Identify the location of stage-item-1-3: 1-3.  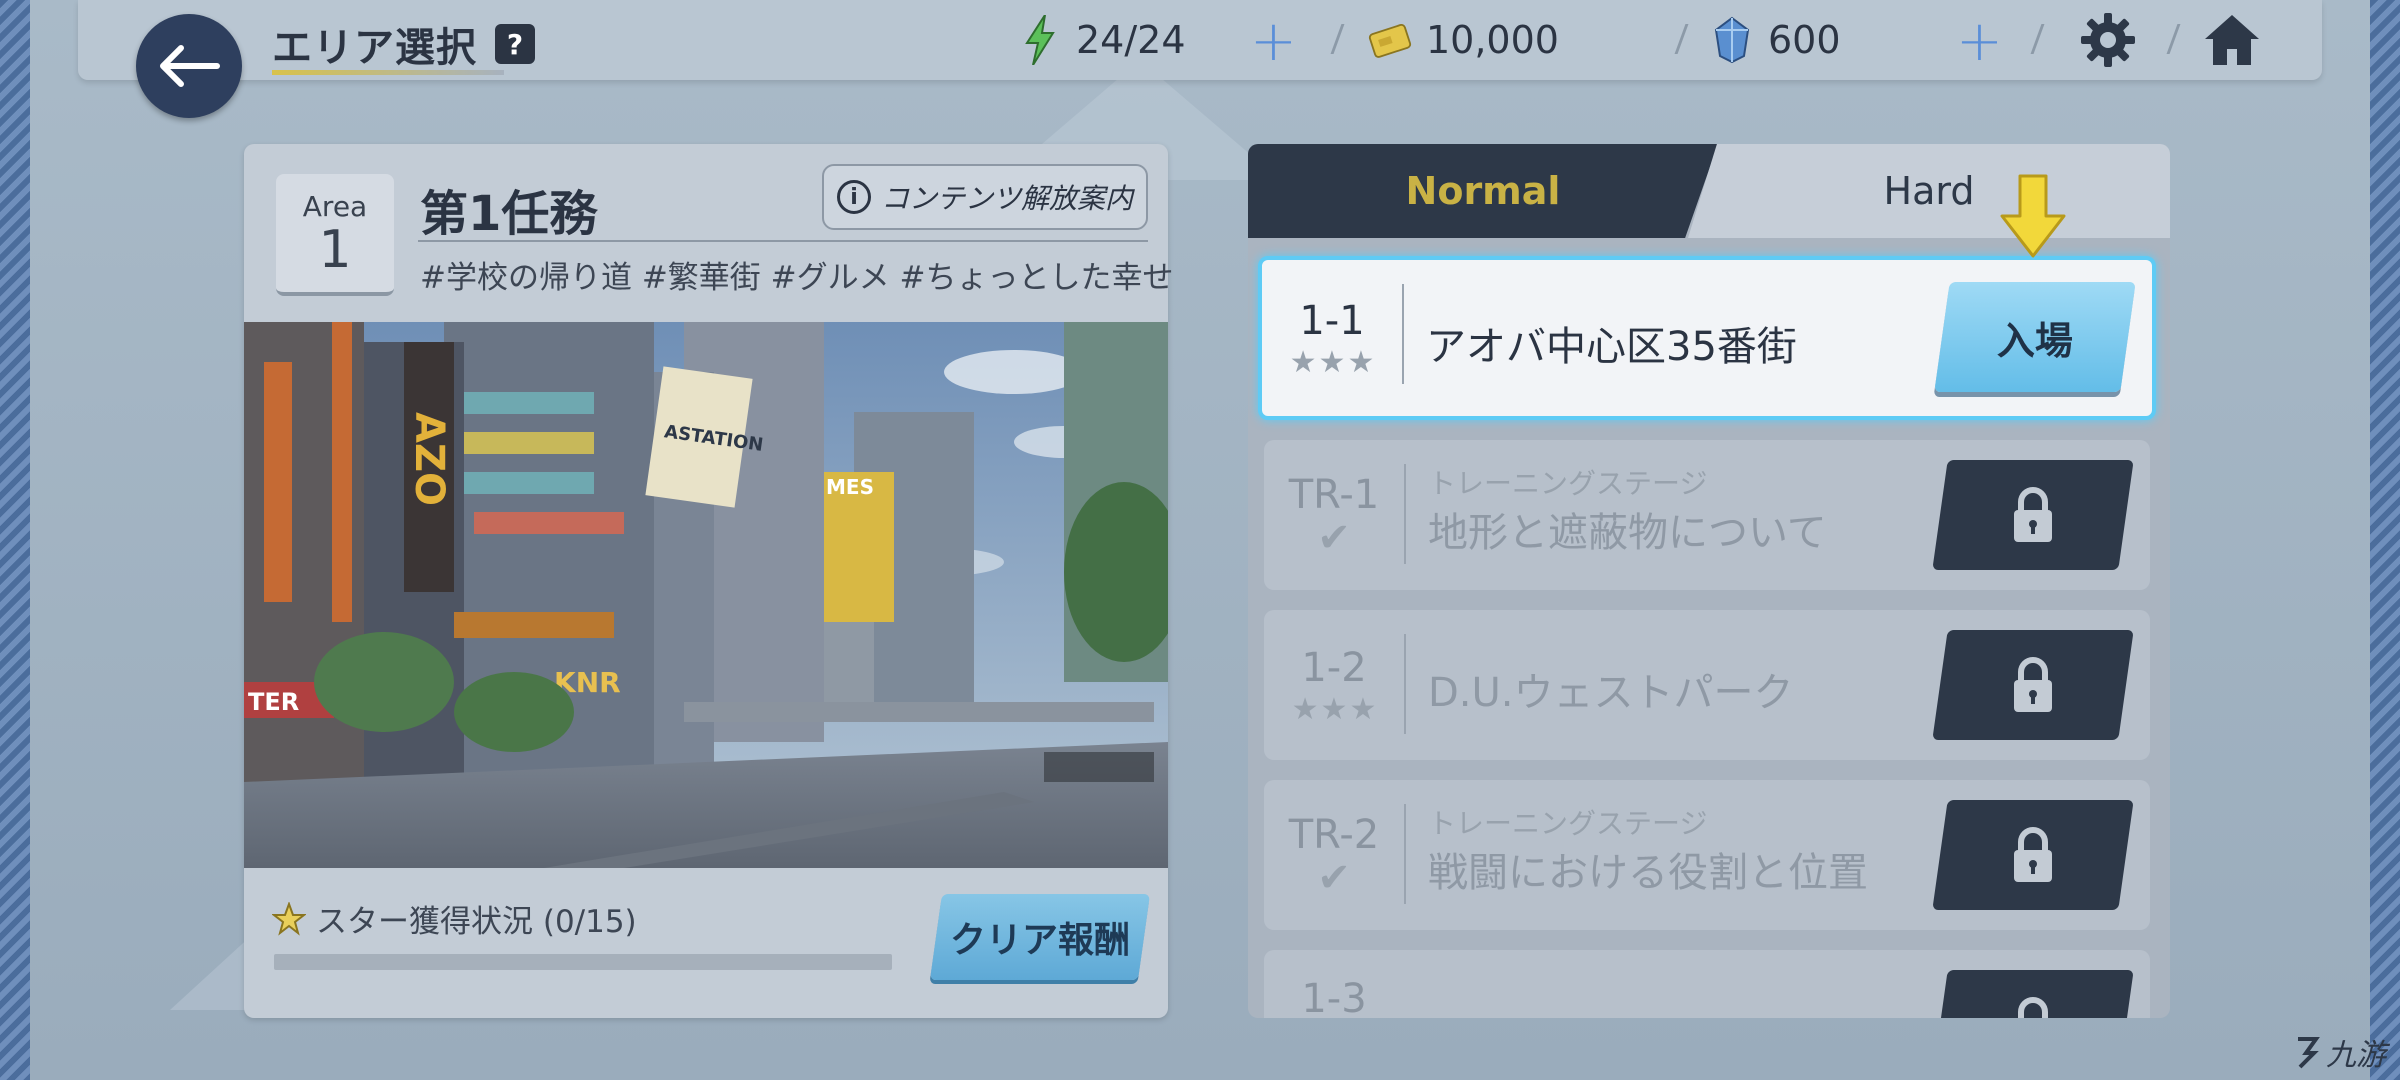
(1707, 984).